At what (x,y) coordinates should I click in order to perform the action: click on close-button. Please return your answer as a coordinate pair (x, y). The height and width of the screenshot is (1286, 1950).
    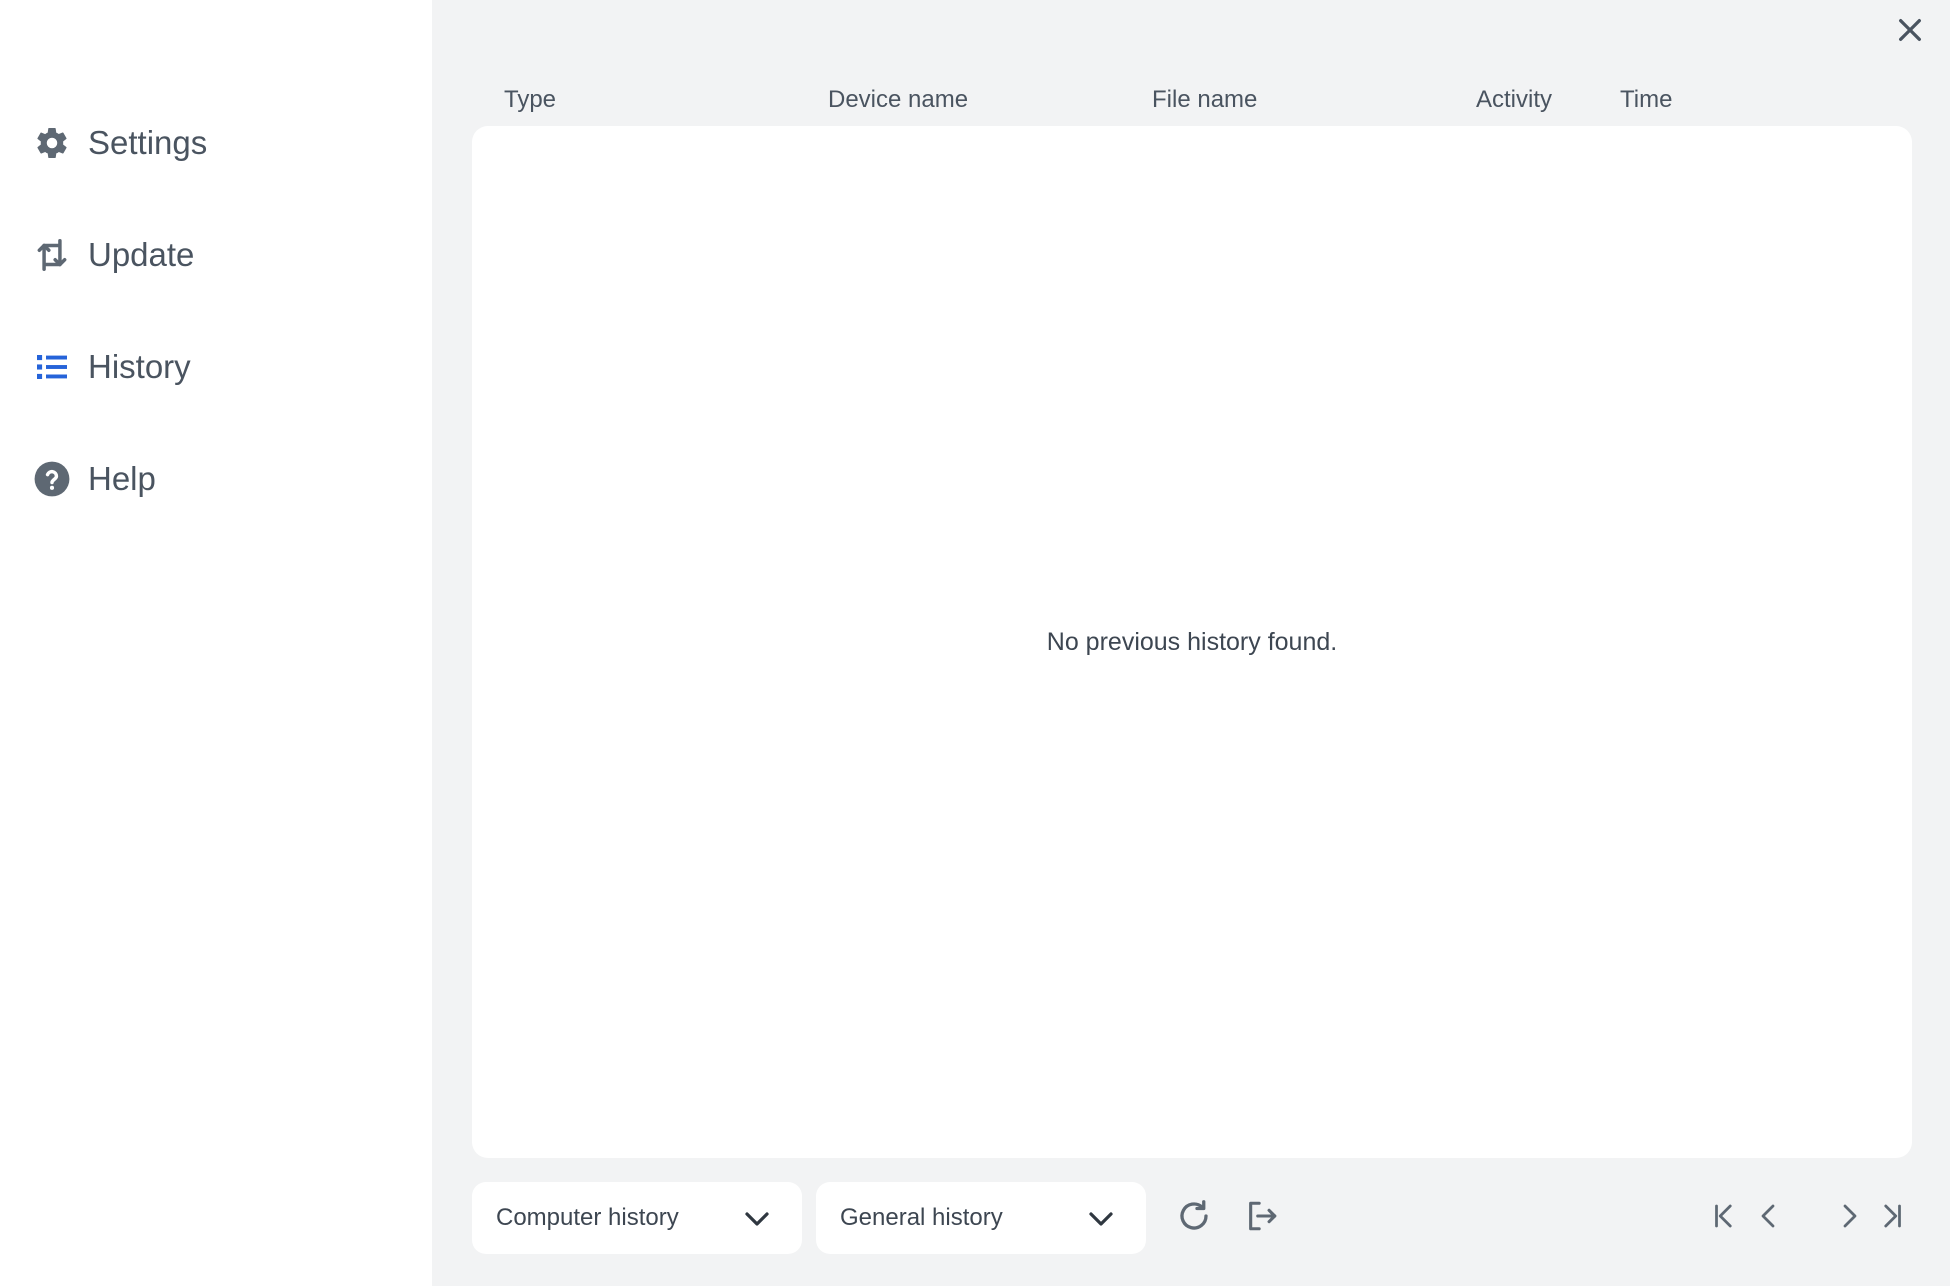
    Looking at the image, I should click on (1910, 32).